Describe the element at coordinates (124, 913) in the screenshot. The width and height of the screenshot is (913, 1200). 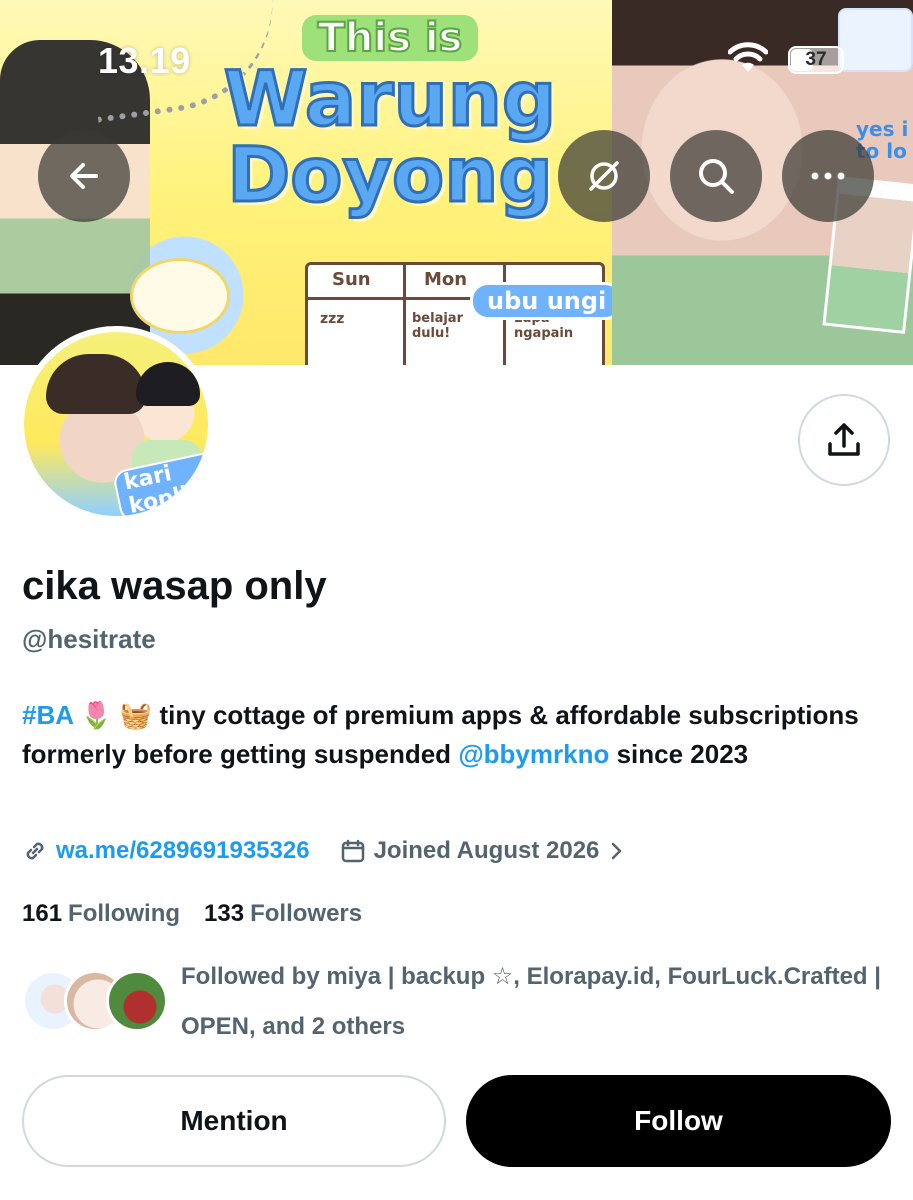
I see `following-label: Following` at that location.